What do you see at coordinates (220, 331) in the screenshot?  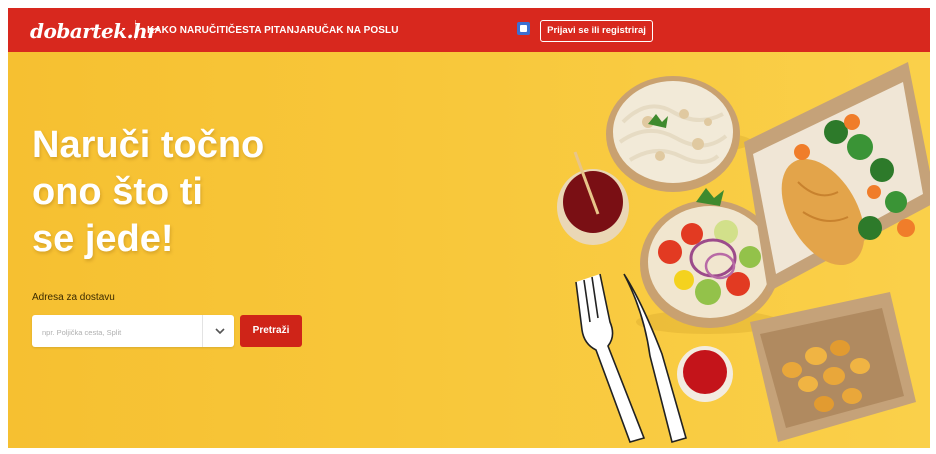 I see `chevron-down-icon` at bounding box center [220, 331].